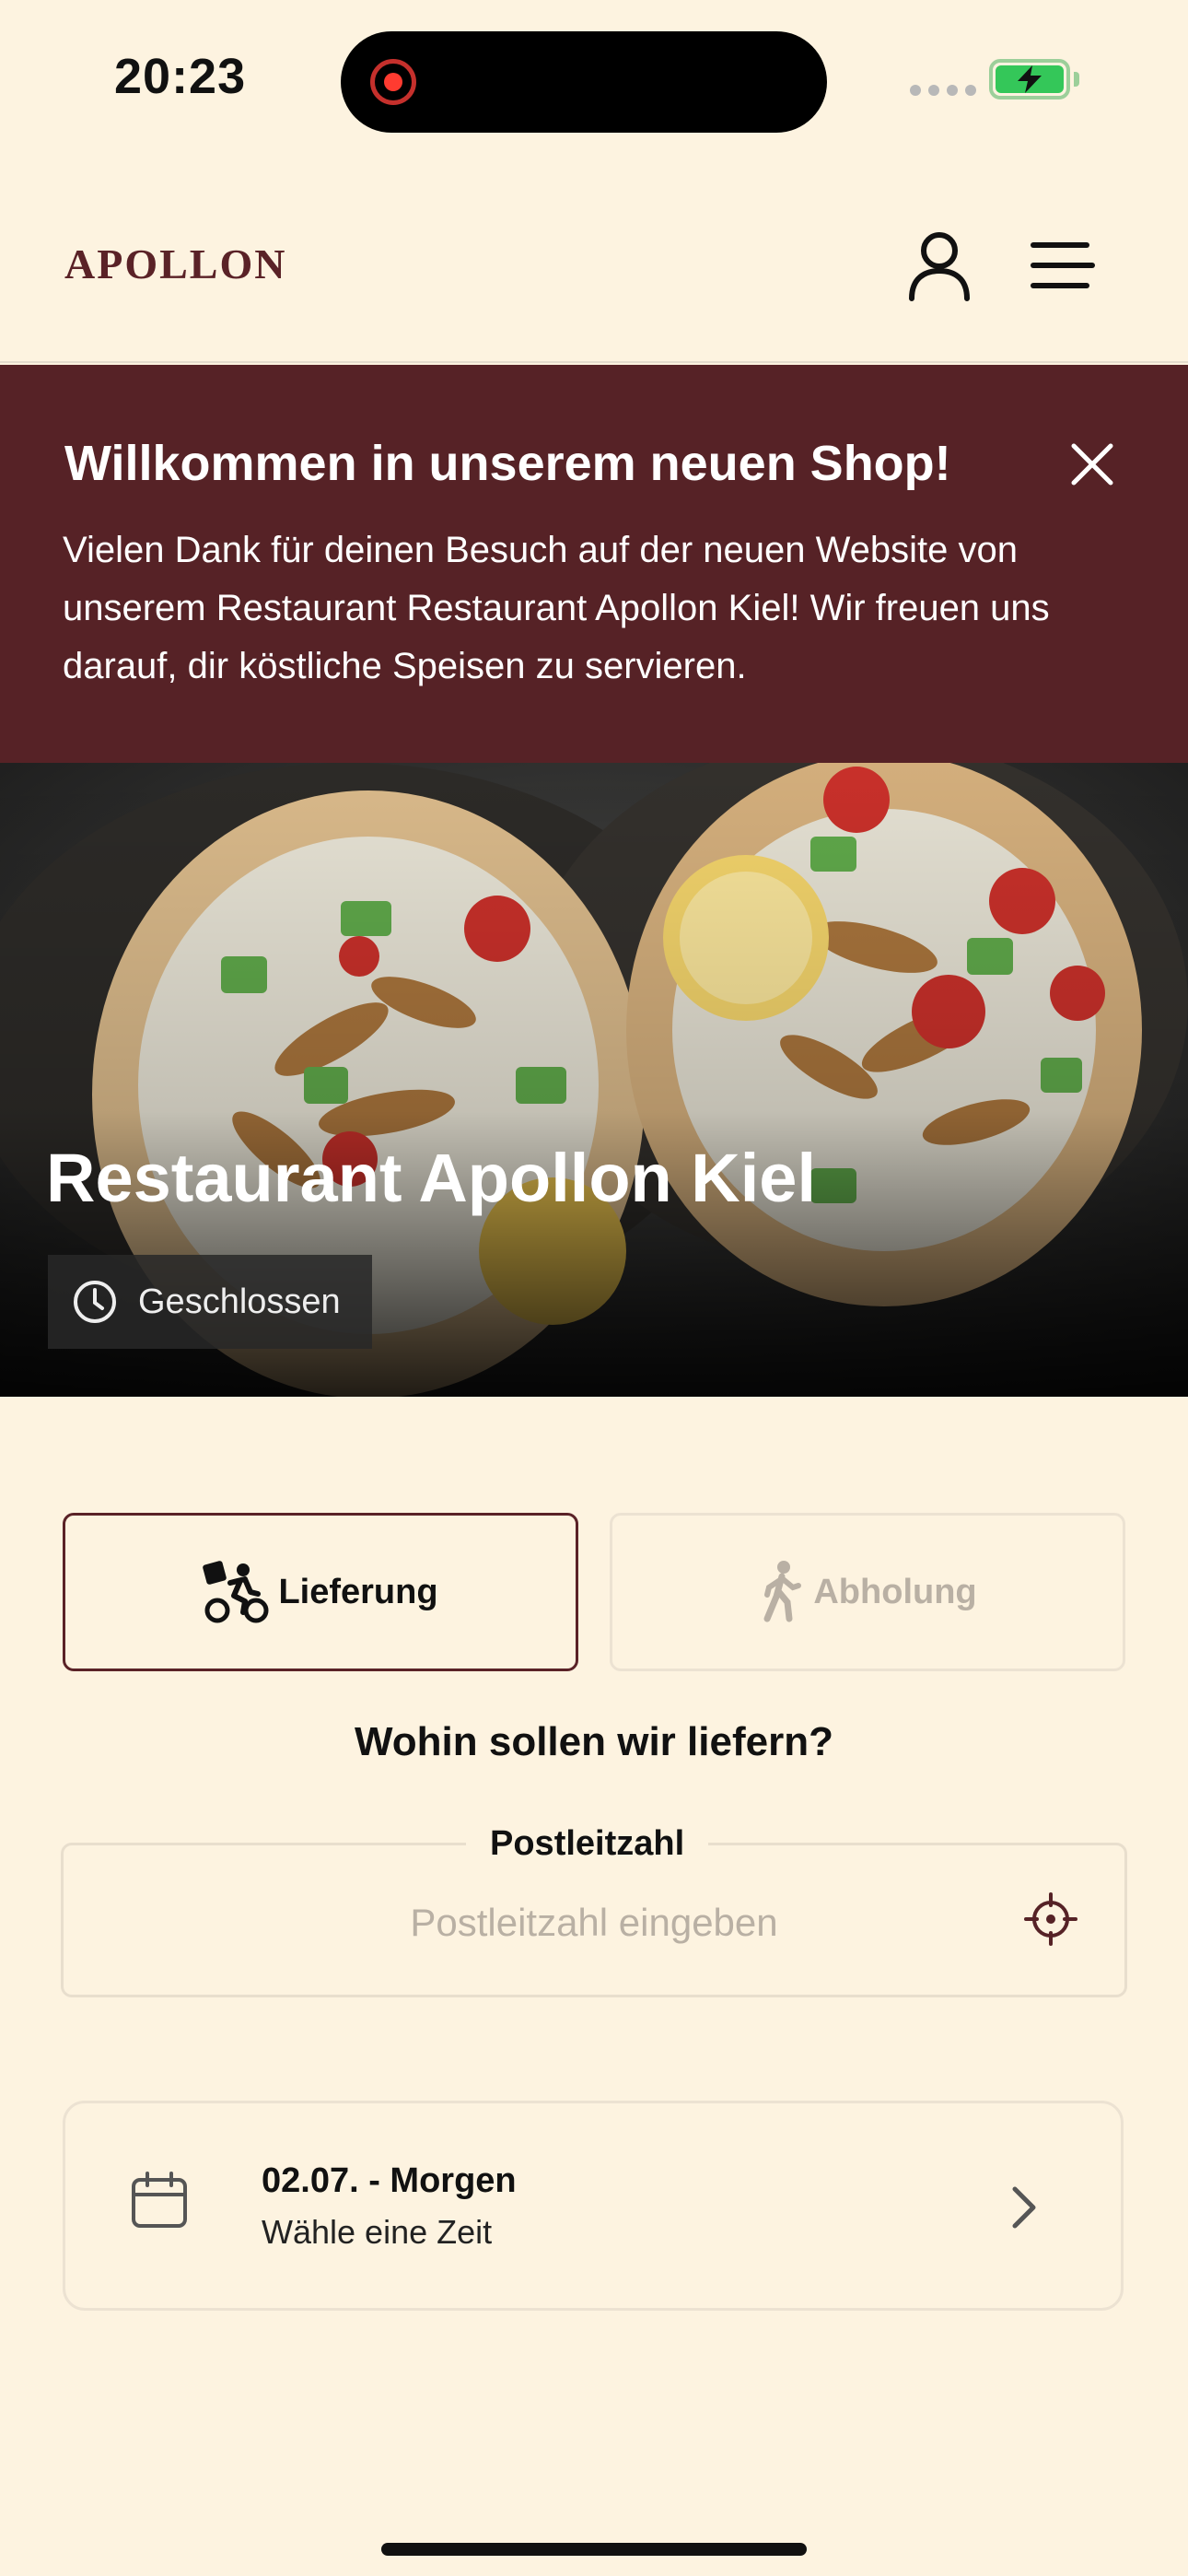  Describe the element at coordinates (389, 2180) in the screenshot. I see `selected-date: 02.07. - Morgen` at that location.